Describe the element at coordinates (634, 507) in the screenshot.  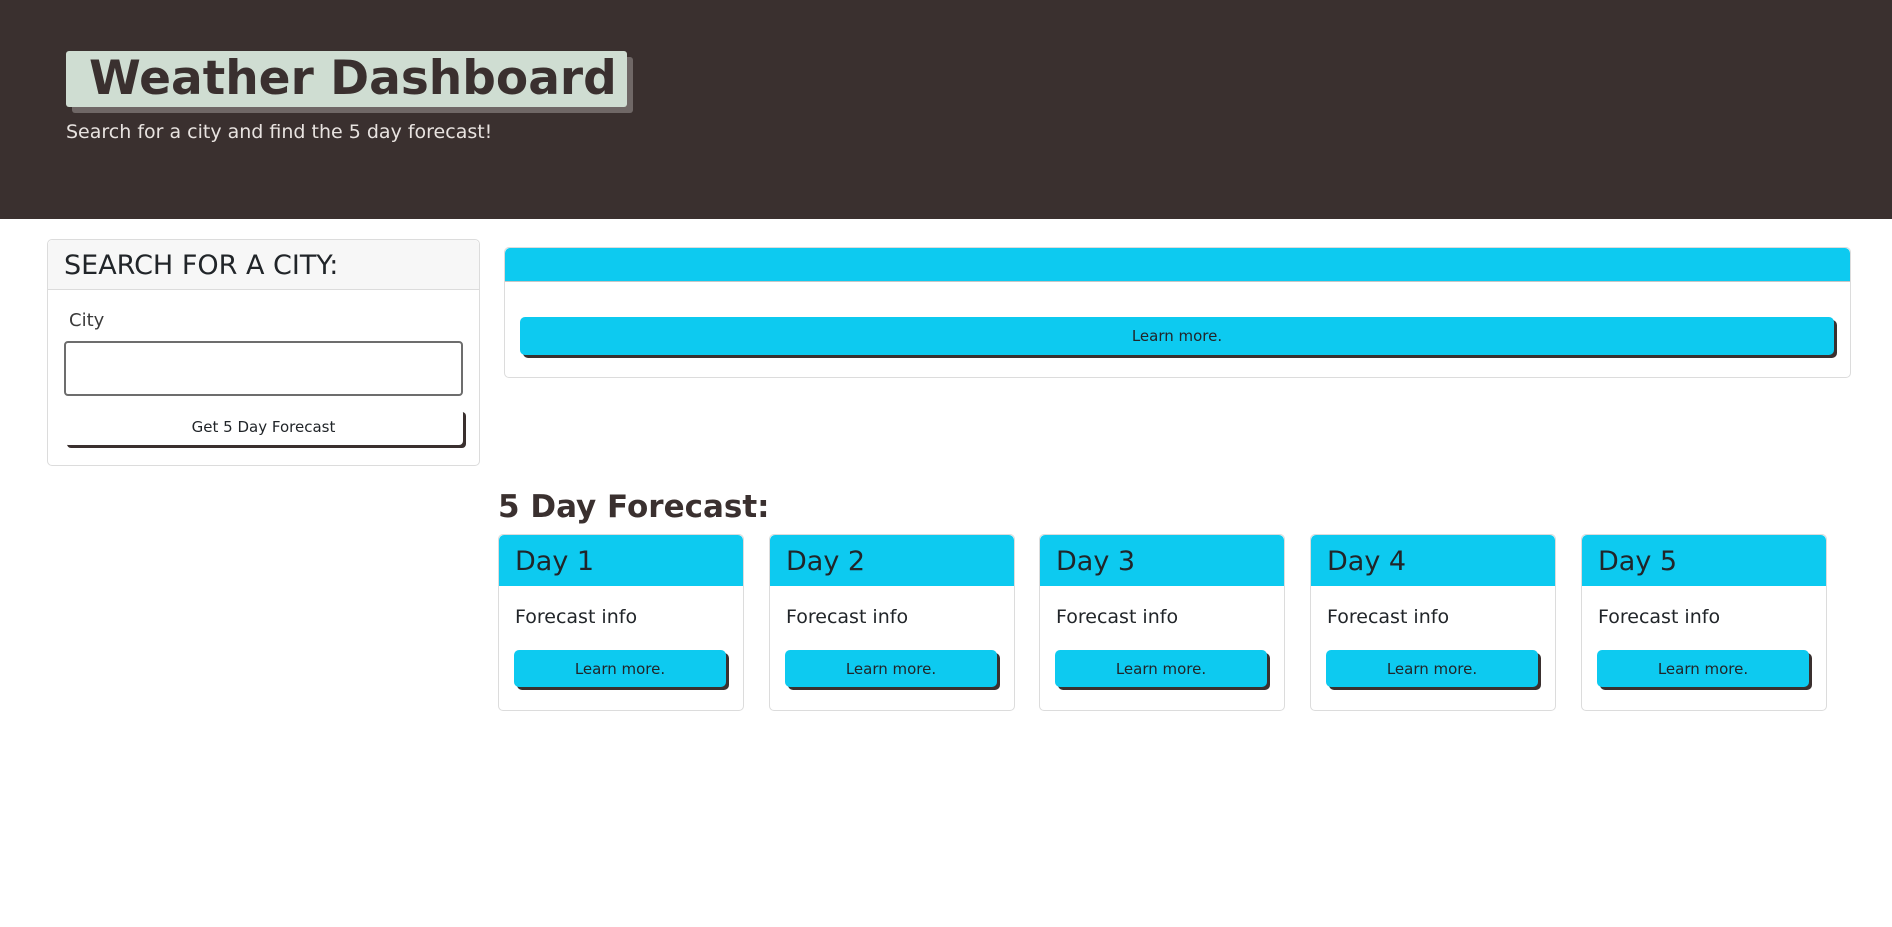
I see `forecast-heading: 5 Day Forecast:` at that location.